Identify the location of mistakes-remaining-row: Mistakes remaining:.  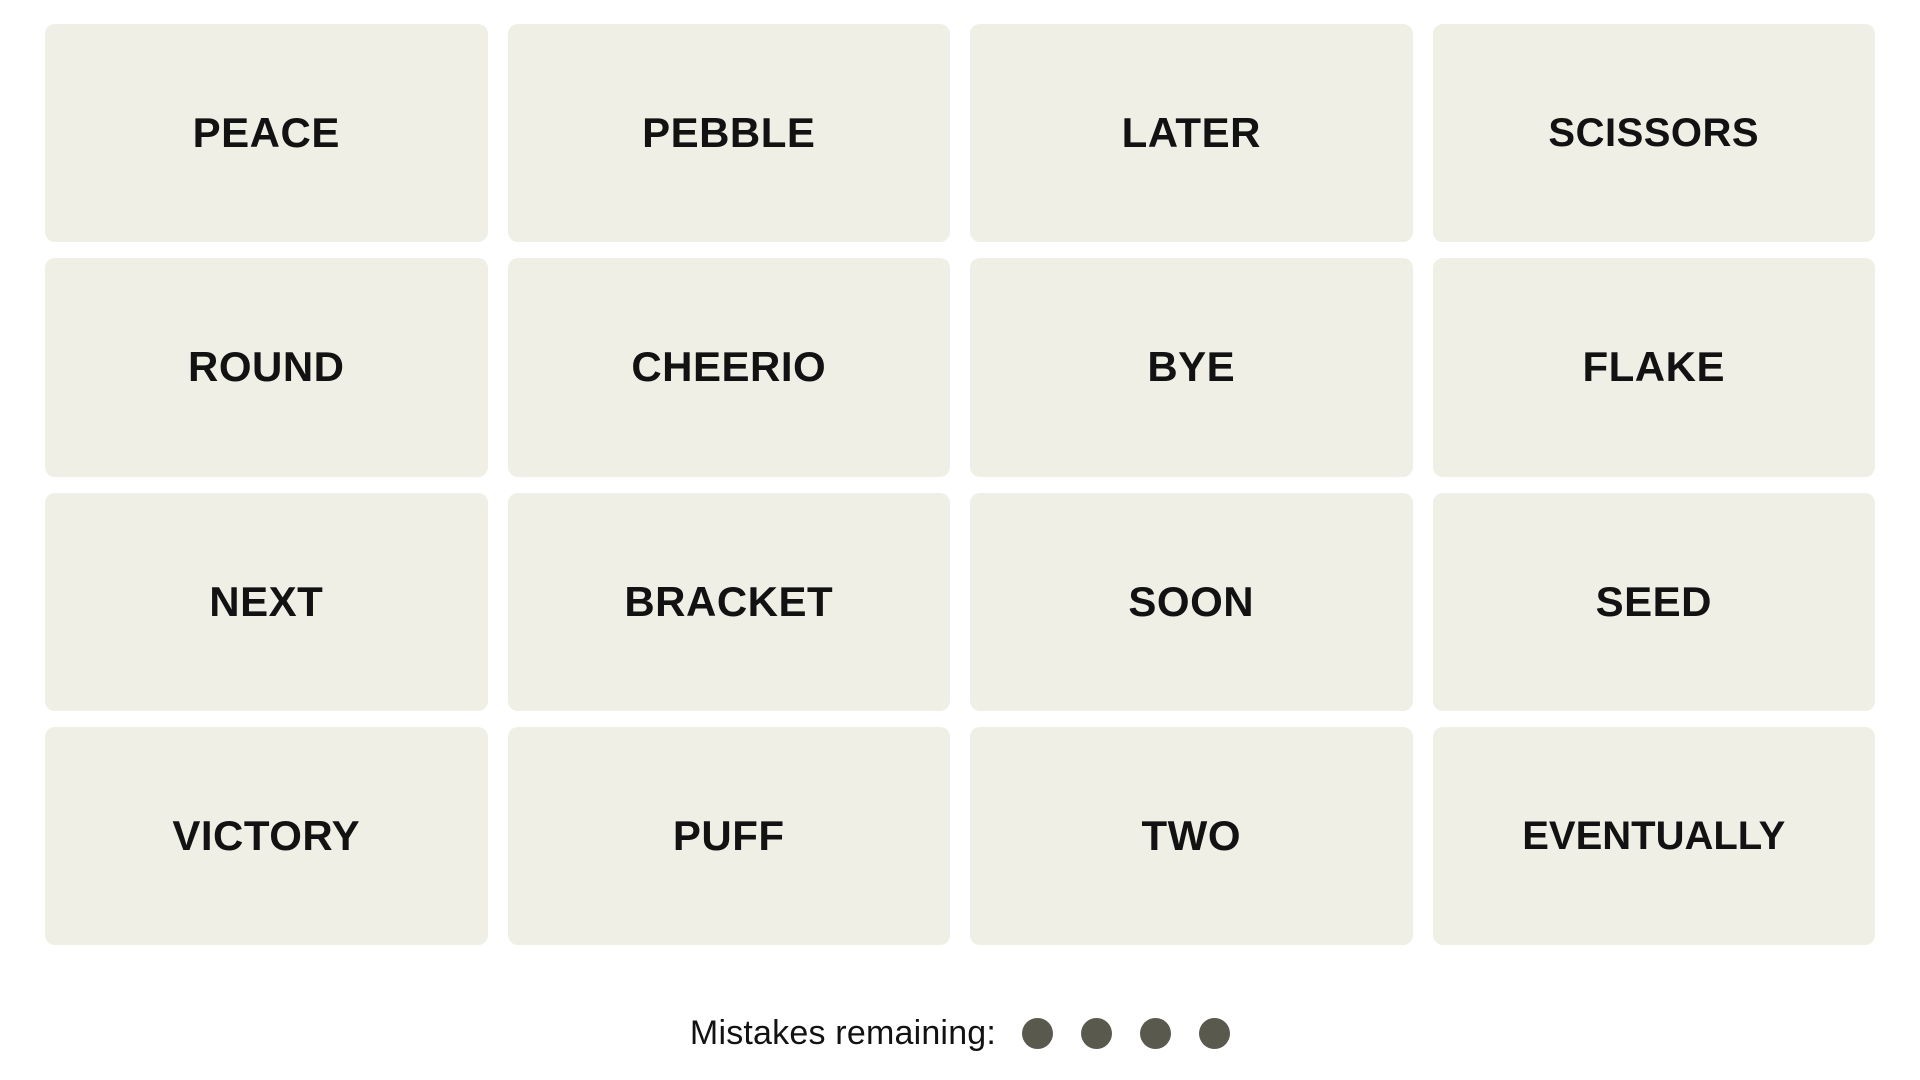
(960, 1033).